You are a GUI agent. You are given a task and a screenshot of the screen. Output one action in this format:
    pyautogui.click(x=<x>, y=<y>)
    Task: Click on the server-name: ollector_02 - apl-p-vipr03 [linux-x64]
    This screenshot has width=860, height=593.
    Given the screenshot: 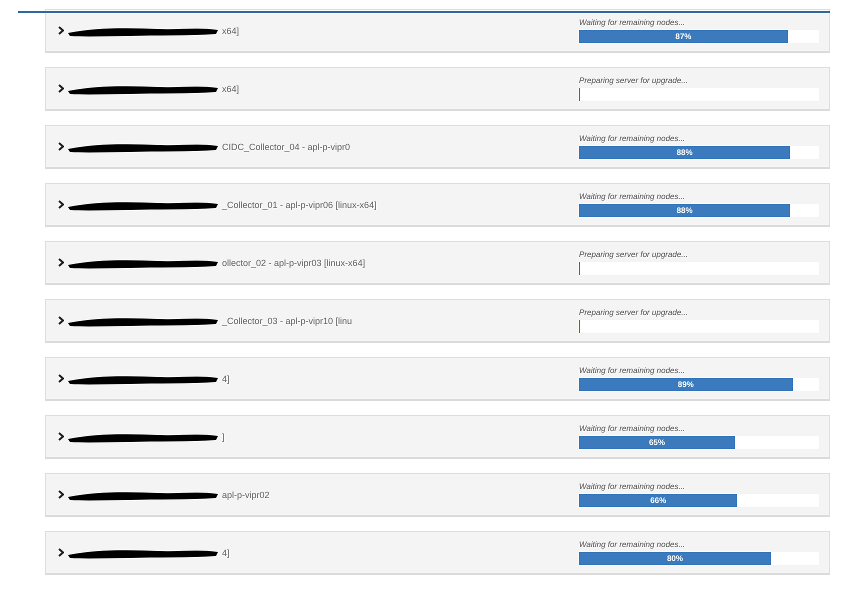 What is the action you would take?
    pyautogui.click(x=294, y=263)
    